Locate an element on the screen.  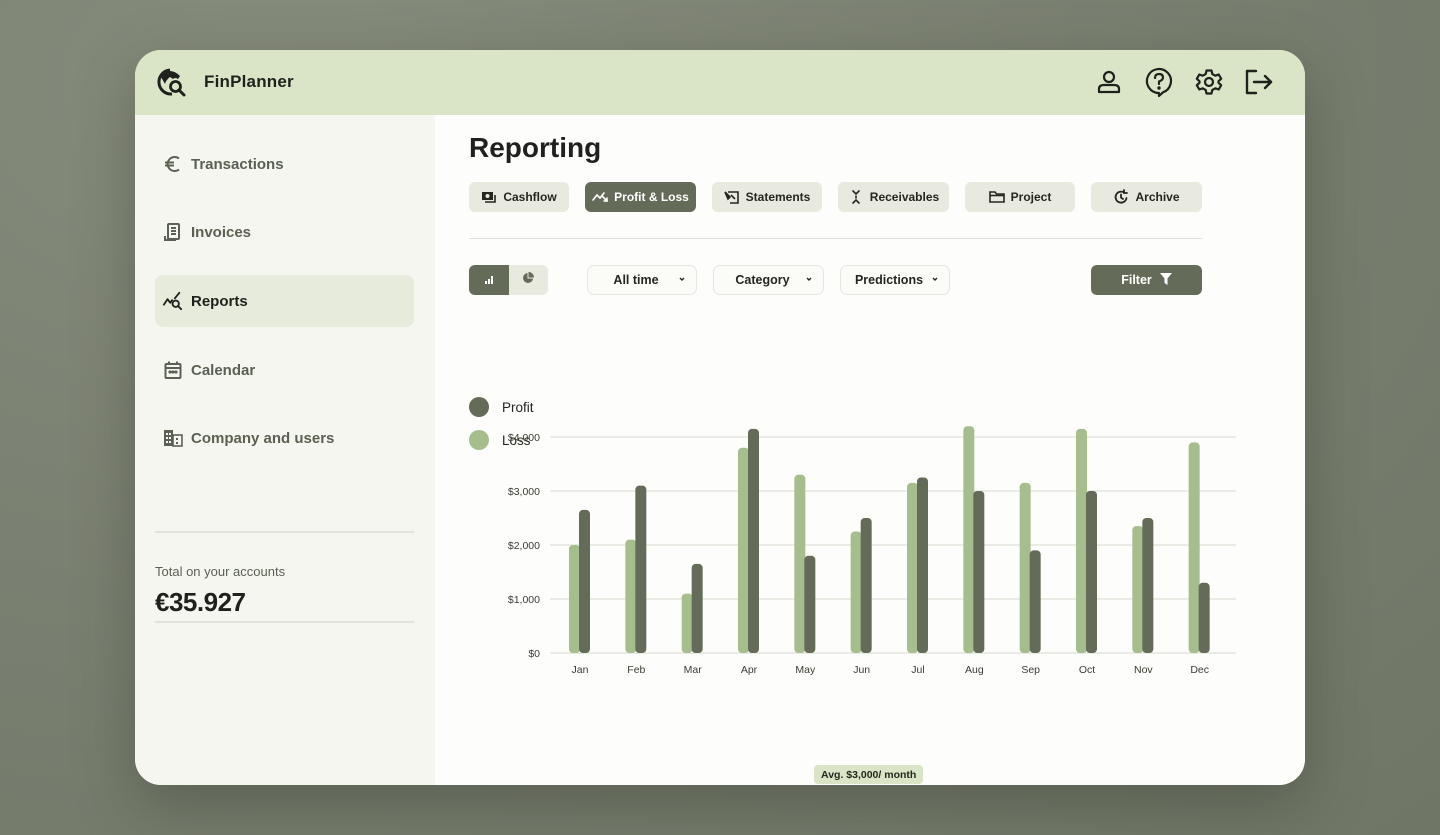
sidebar-item-company-and-users: Company and users is located at coordinates (284, 438).